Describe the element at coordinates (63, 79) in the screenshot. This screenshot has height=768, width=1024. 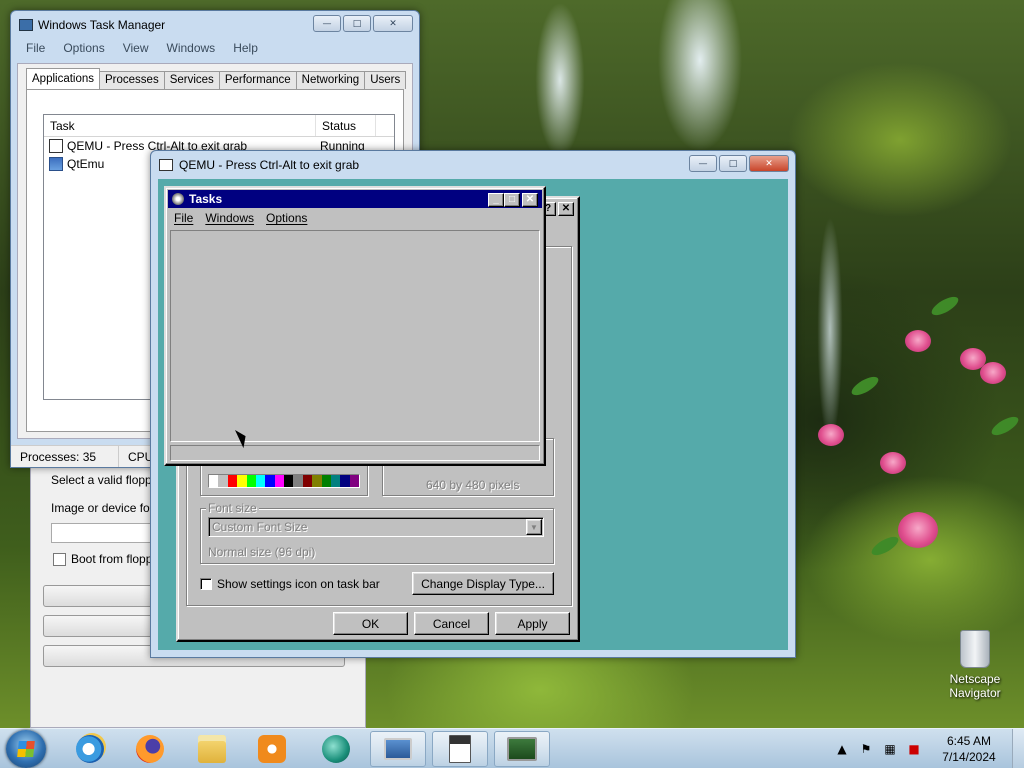
I see `tab-applications: Applications` at that location.